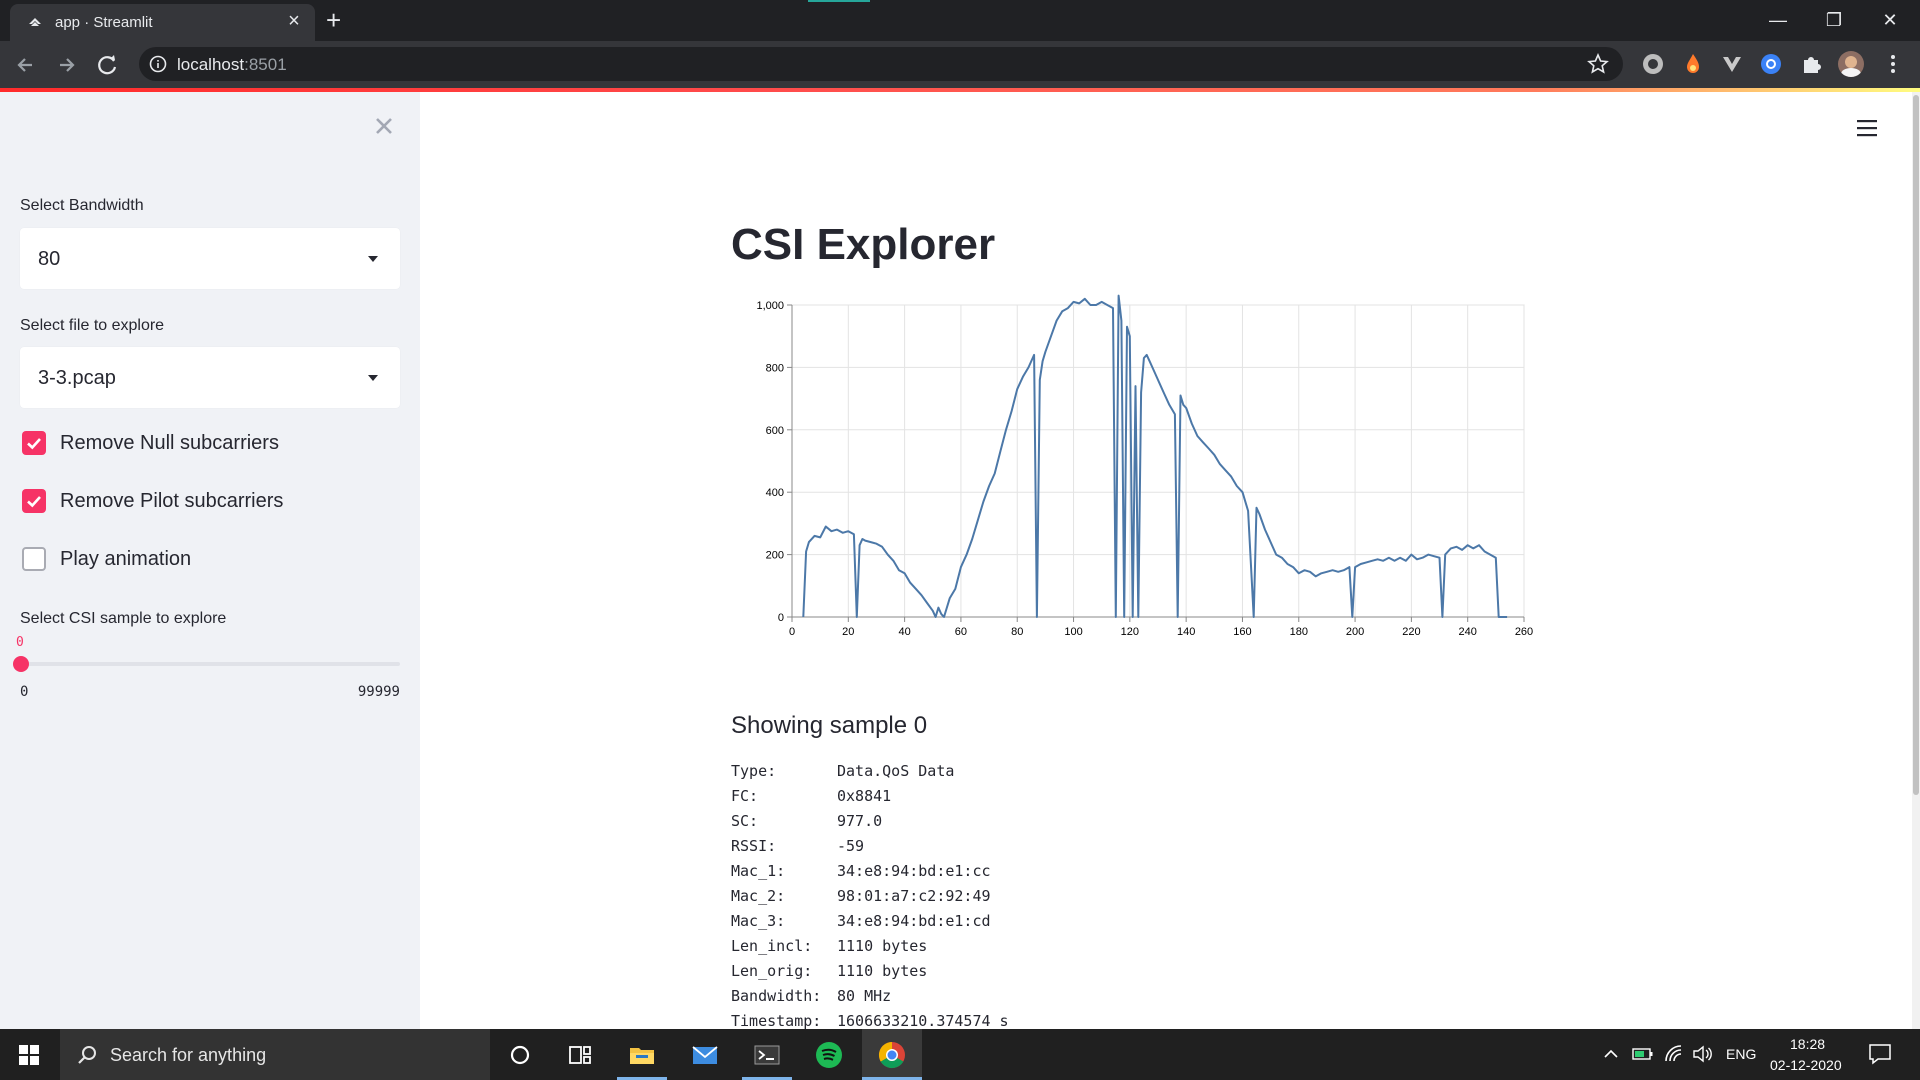 The image size is (1920, 1080). Describe the element at coordinates (1598, 64) in the screenshot. I see `bookmark-star-icon` at that location.